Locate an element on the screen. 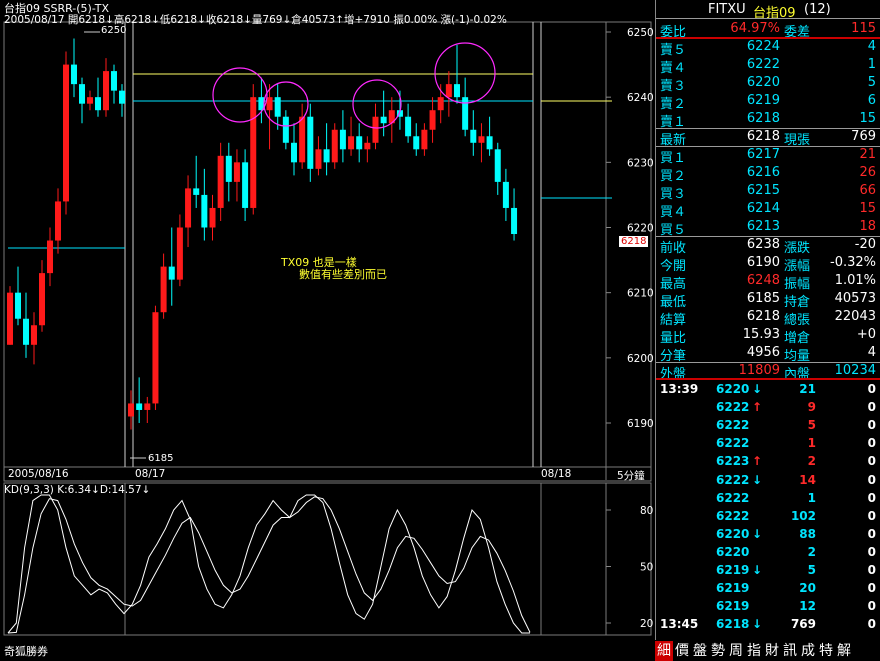  outer-value: 11809 is located at coordinates (759, 370).